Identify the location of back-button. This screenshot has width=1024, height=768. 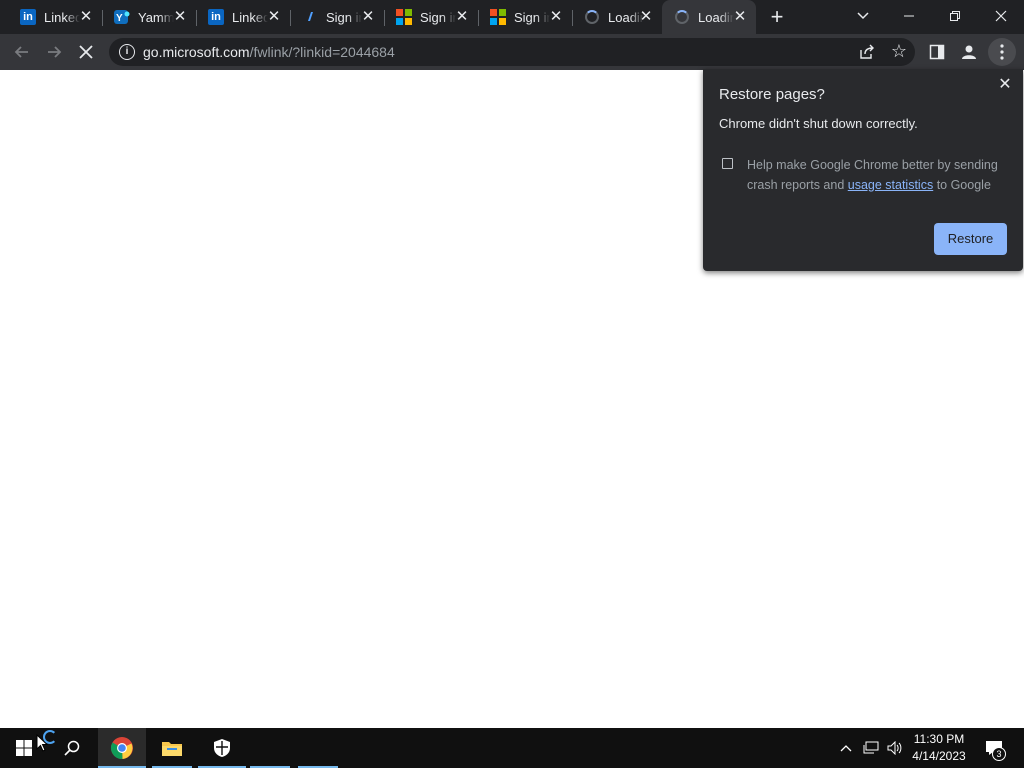
(22, 52).